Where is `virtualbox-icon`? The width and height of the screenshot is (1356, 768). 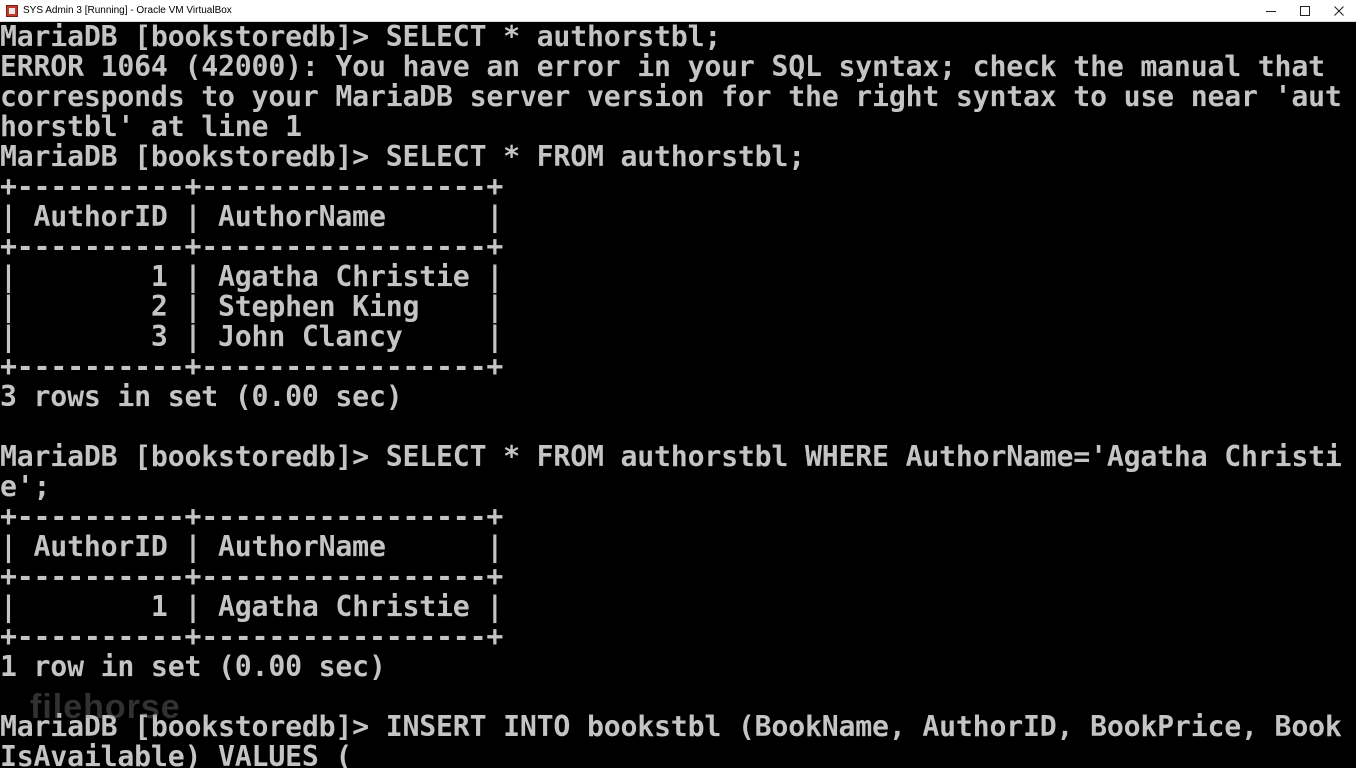
virtualbox-icon is located at coordinates (12, 10).